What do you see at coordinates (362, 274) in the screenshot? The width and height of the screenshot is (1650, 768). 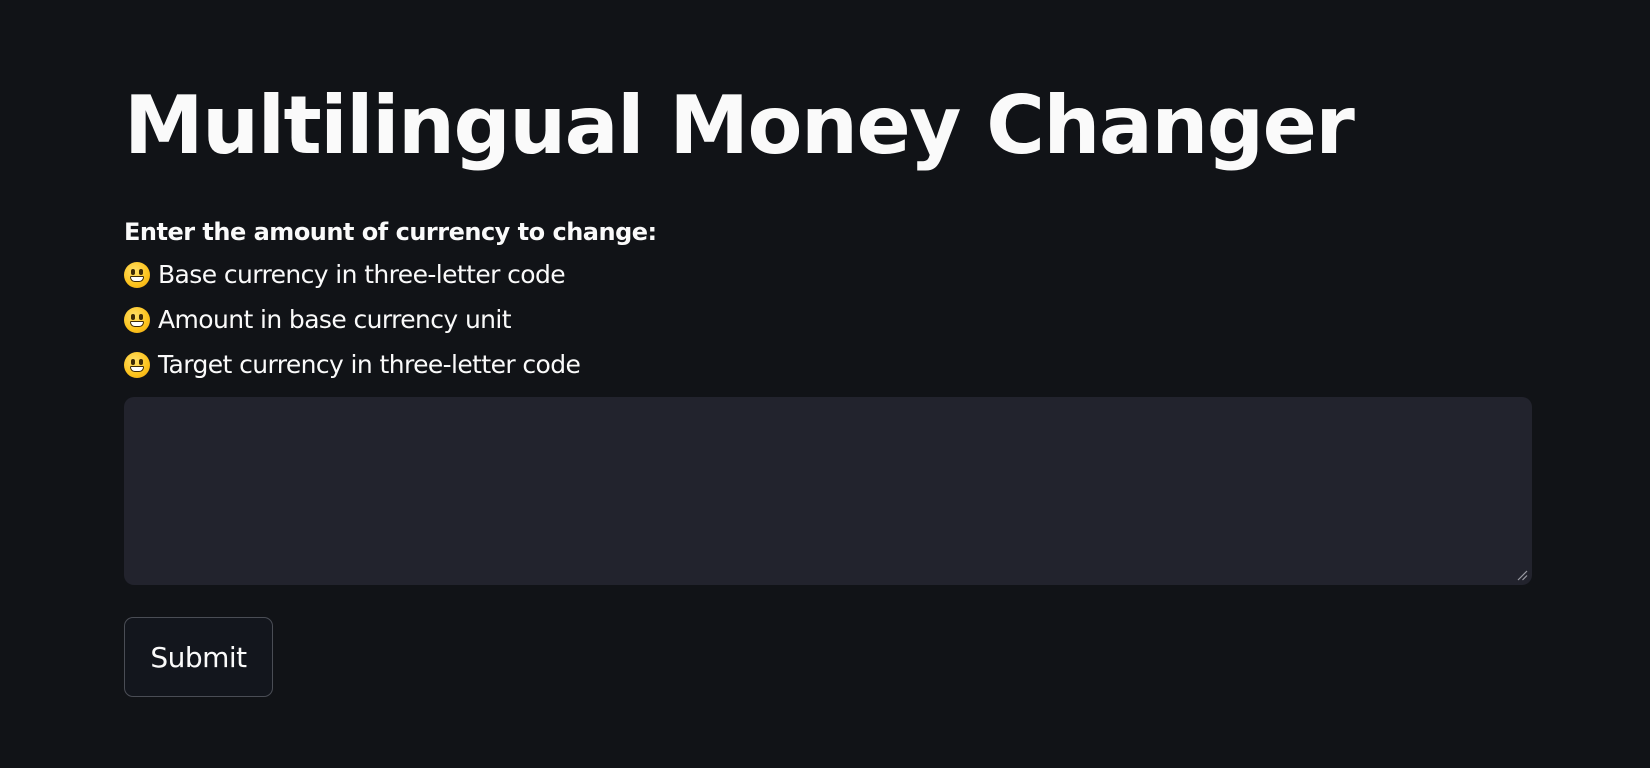 I see `instruction-text: Base currency in three-letter code` at bounding box center [362, 274].